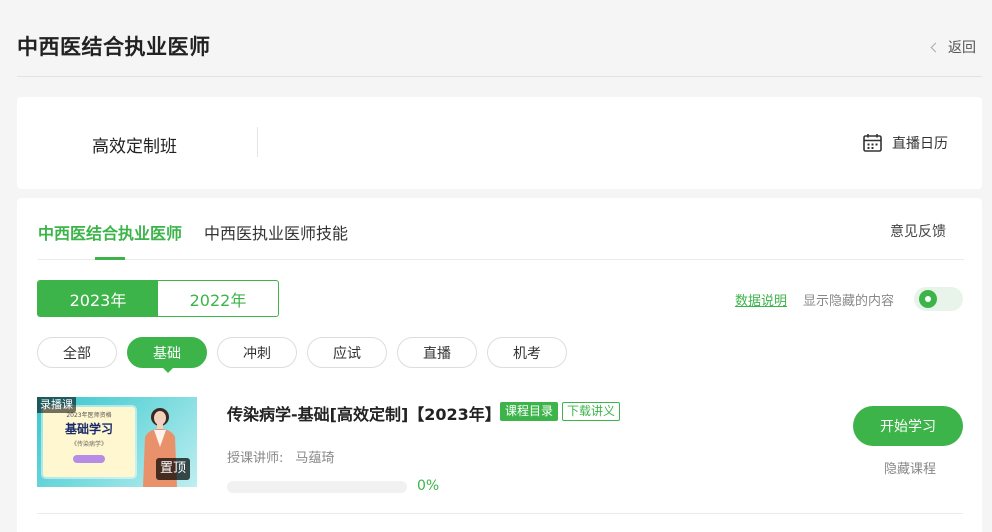  I want to click on course-thumbnail: 2023年医师资格 基础学习 《传染病学》 录播课 置顶, so click(117, 442).